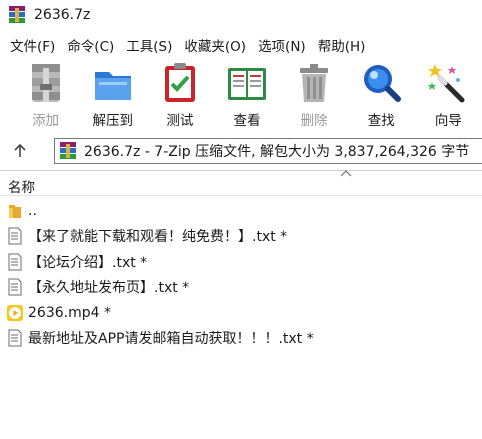 Image resolution: width=482 pixels, height=439 pixels. I want to click on book-view-icon, so click(246, 84).